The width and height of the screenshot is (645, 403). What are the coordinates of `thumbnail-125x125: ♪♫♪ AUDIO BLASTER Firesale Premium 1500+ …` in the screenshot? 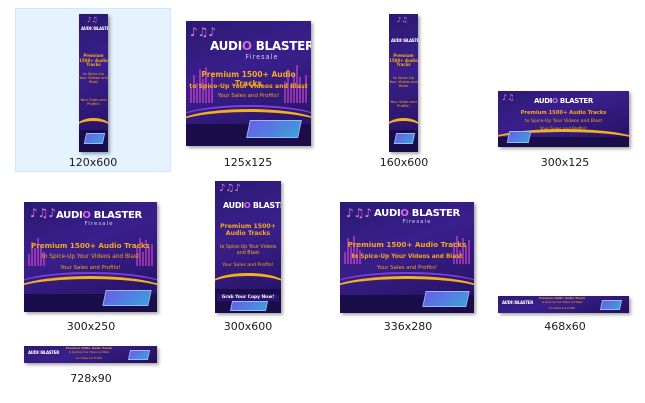 It's located at (248, 83).